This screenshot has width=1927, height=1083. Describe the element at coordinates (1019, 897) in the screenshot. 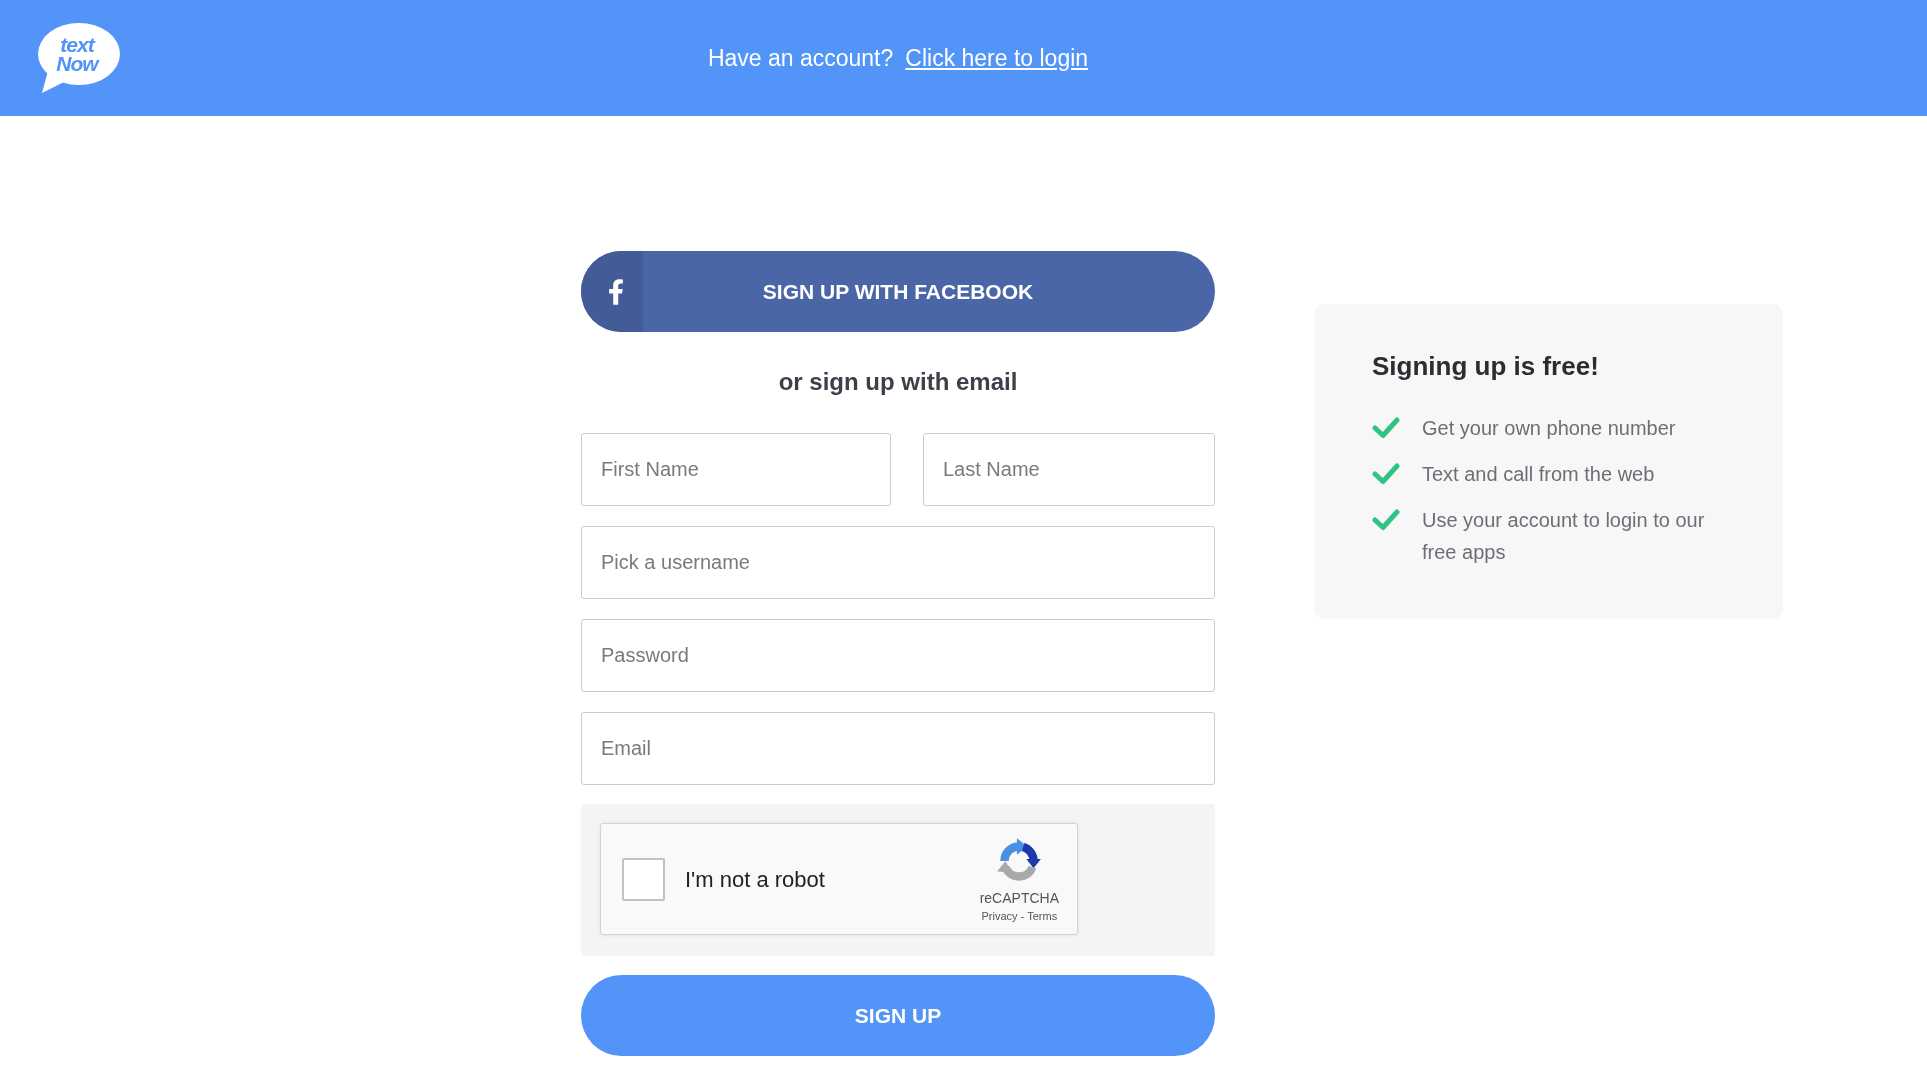

I see `captcha-brand: reCAPTCHA` at that location.